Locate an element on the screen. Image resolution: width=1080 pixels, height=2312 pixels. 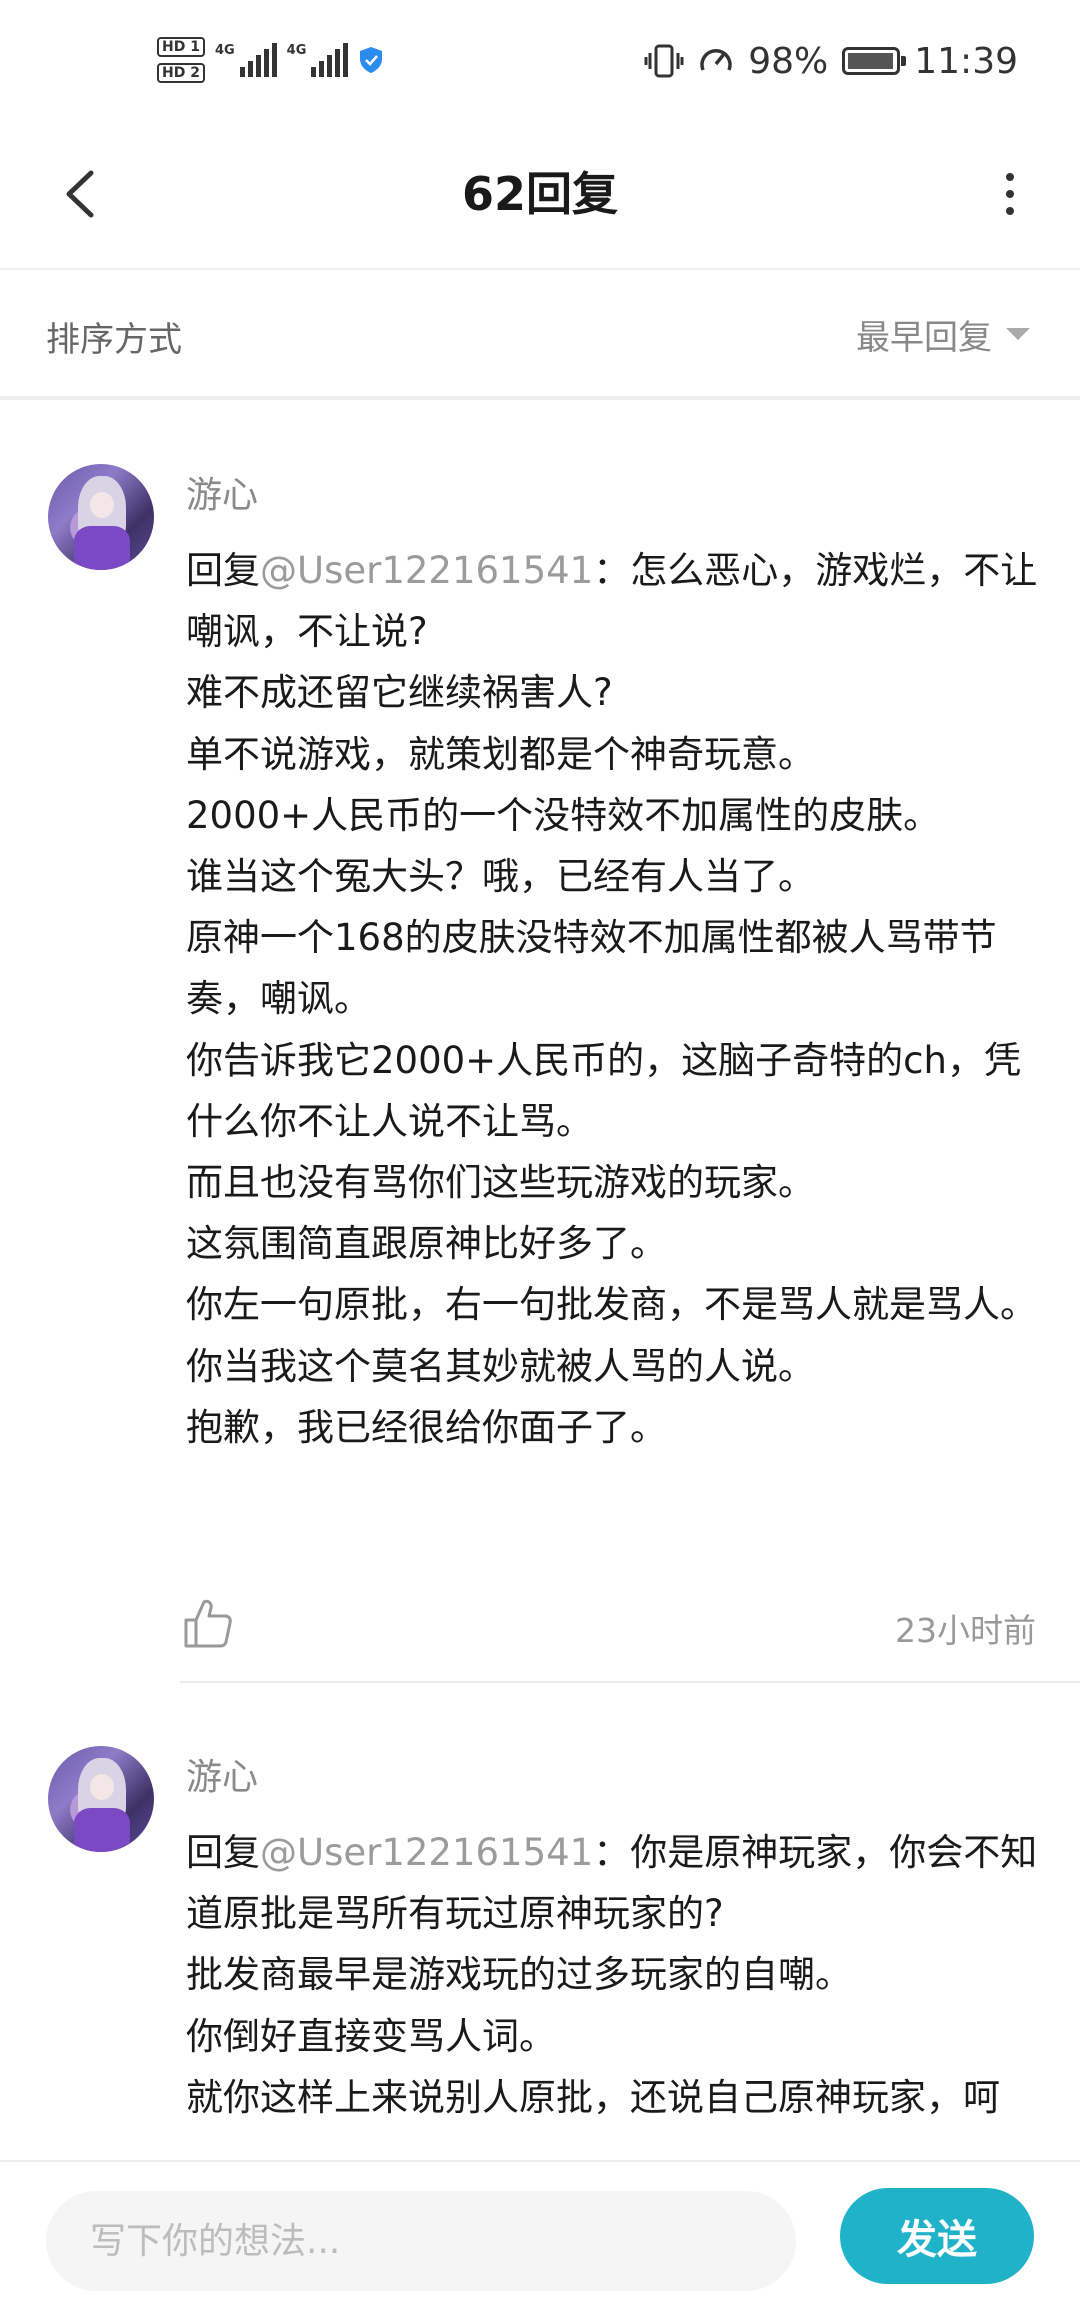
reply-line: 批发商最早是游戏玩的过多玩家的自嘲。 is located at coordinates (519, 1975).